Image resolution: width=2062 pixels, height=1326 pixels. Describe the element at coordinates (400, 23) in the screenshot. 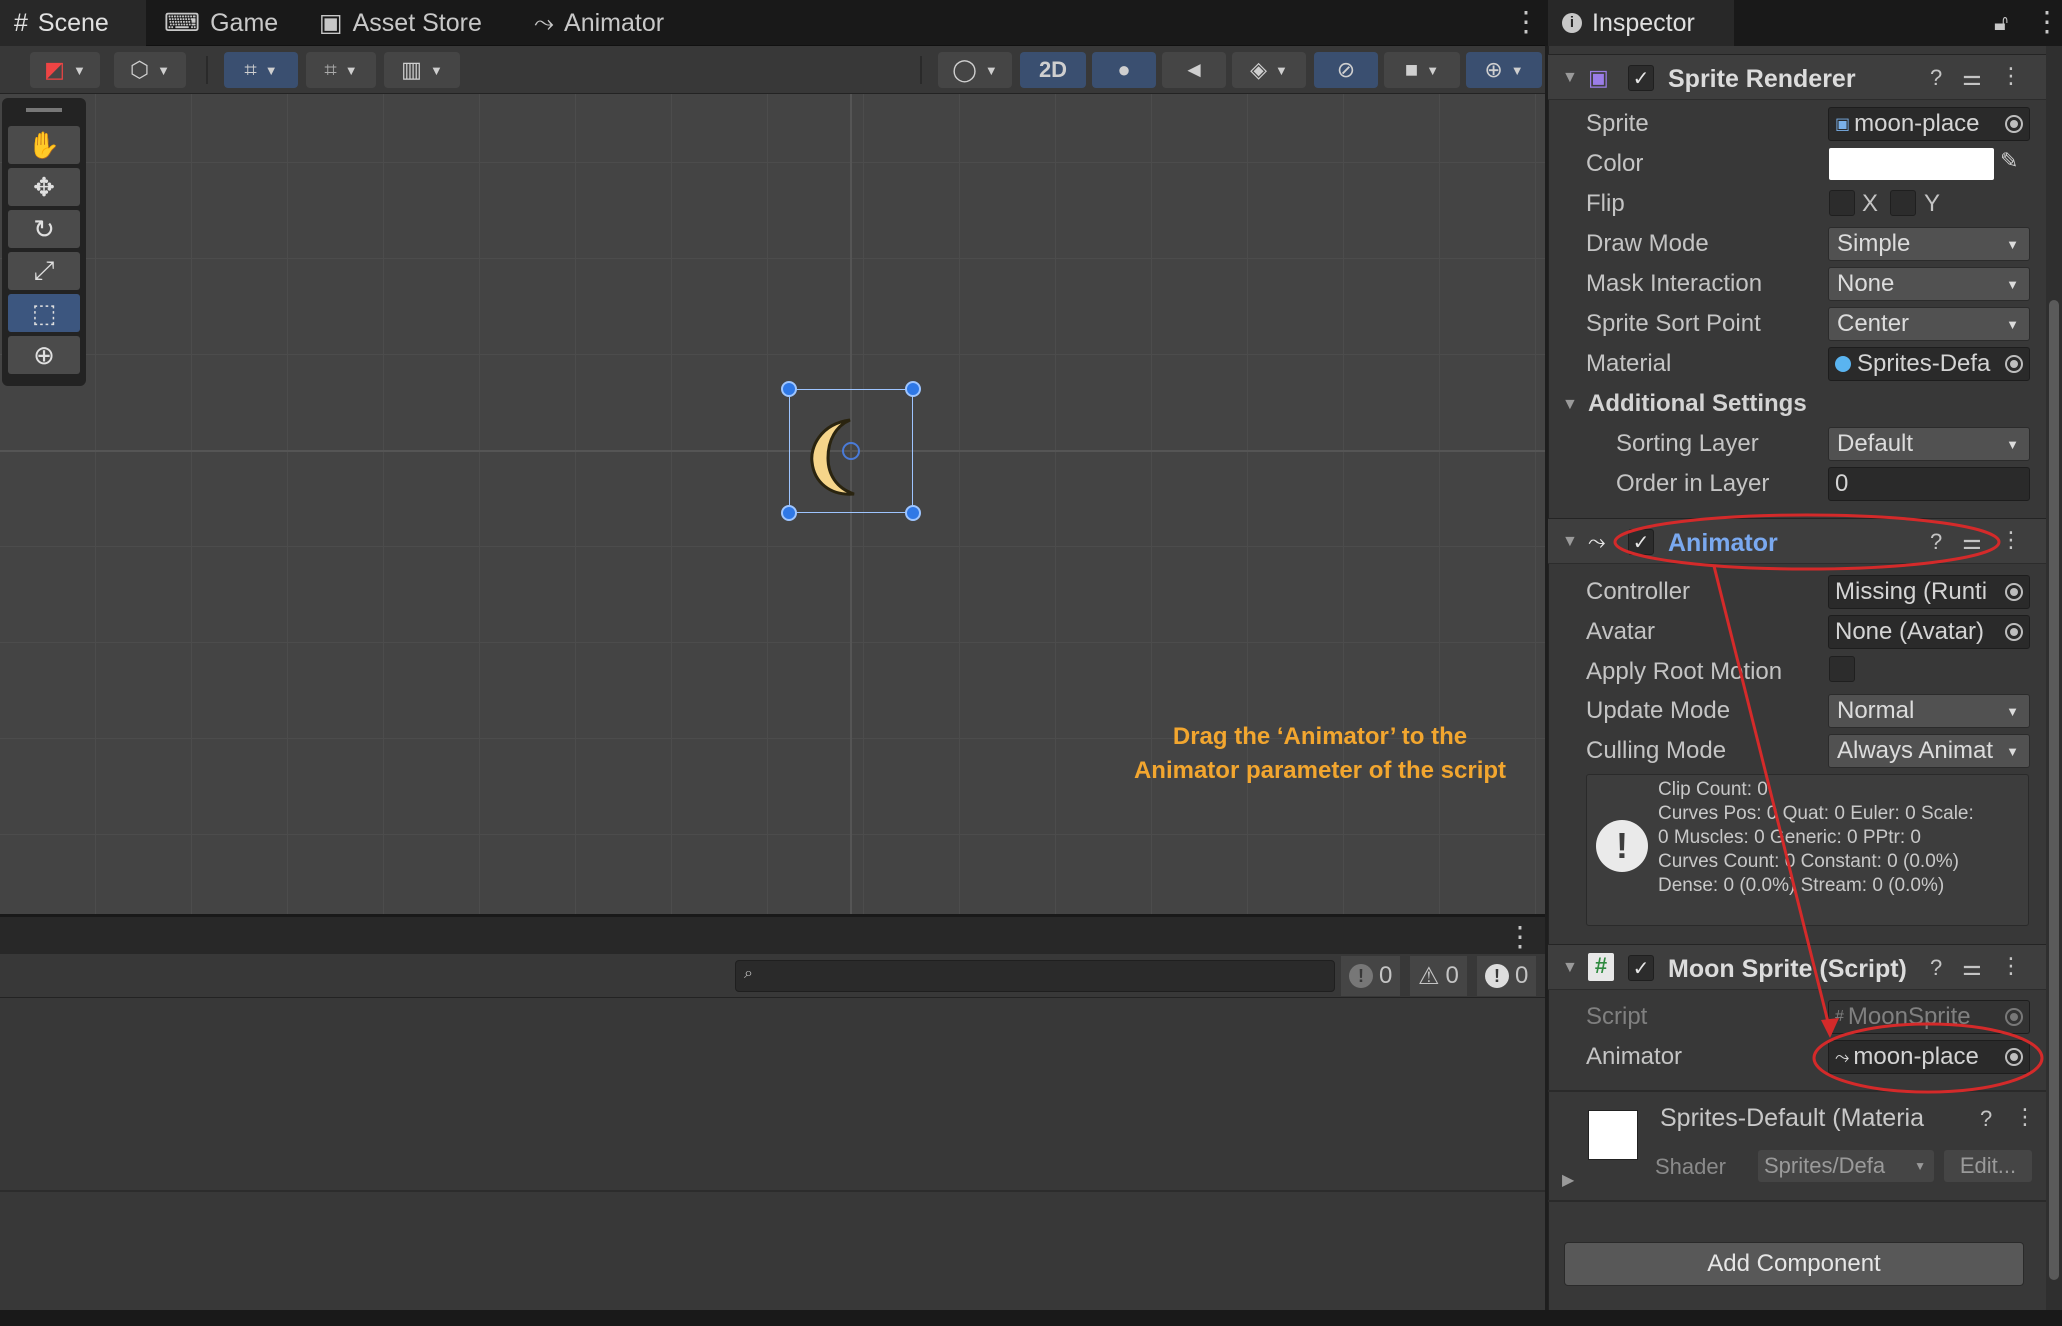

I see `tab-asset-store: ▣ Asset Store` at that location.